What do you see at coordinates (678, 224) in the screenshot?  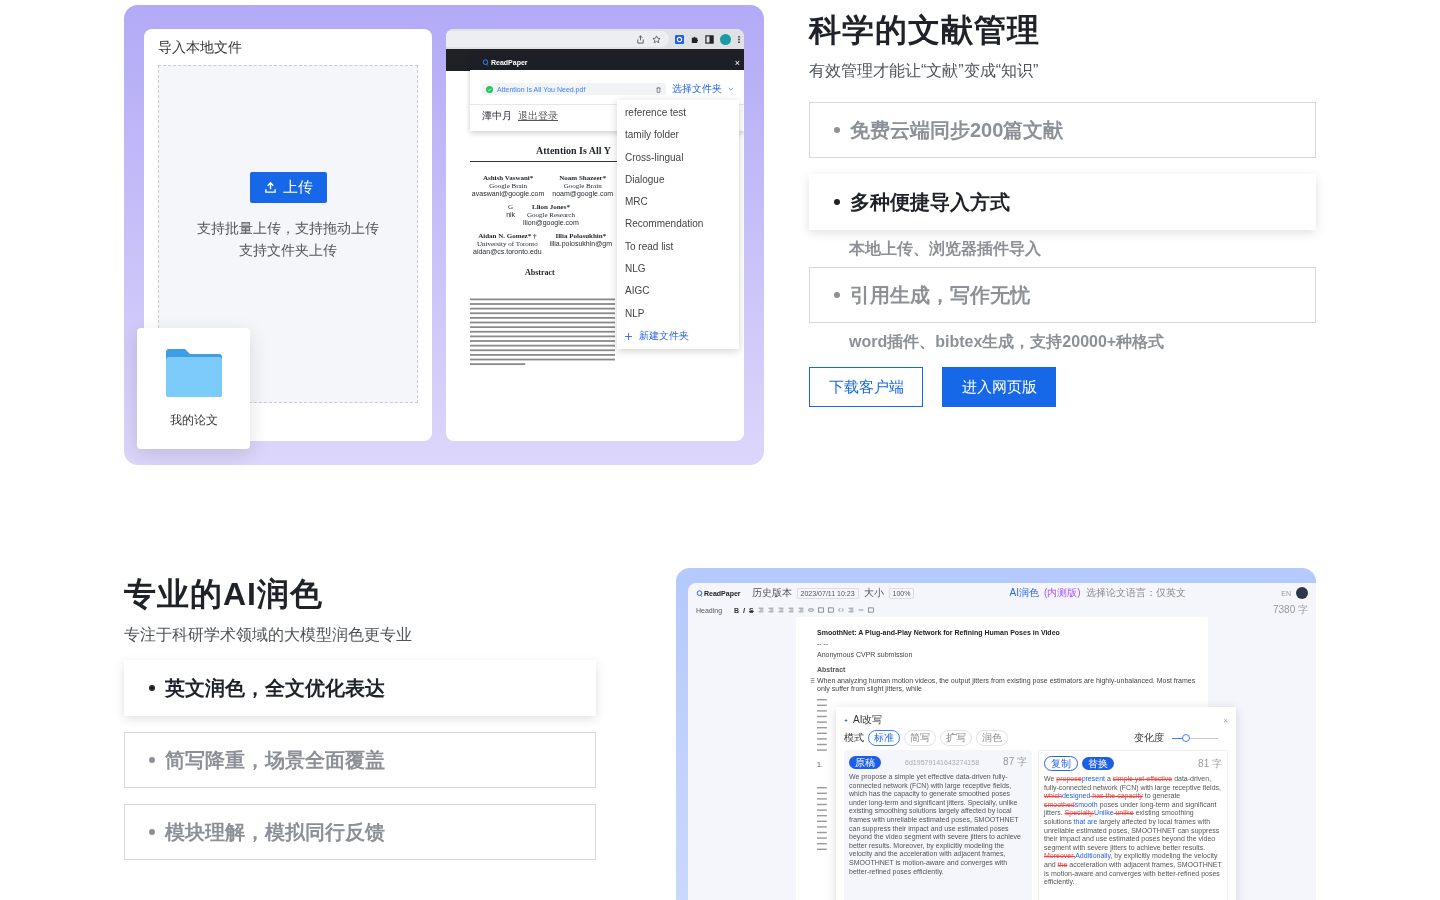 I see `menu-item: Recommendation` at bounding box center [678, 224].